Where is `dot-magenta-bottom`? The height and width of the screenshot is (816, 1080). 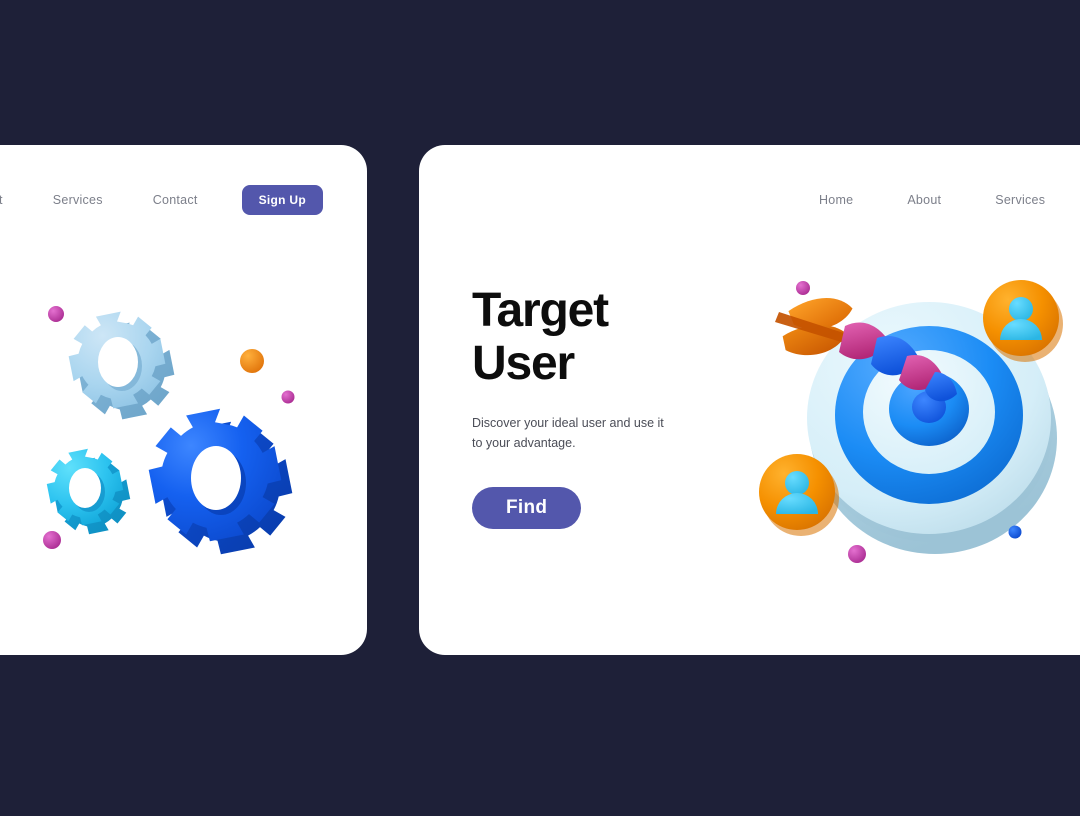
dot-magenta-bottom is located at coordinates (52, 540).